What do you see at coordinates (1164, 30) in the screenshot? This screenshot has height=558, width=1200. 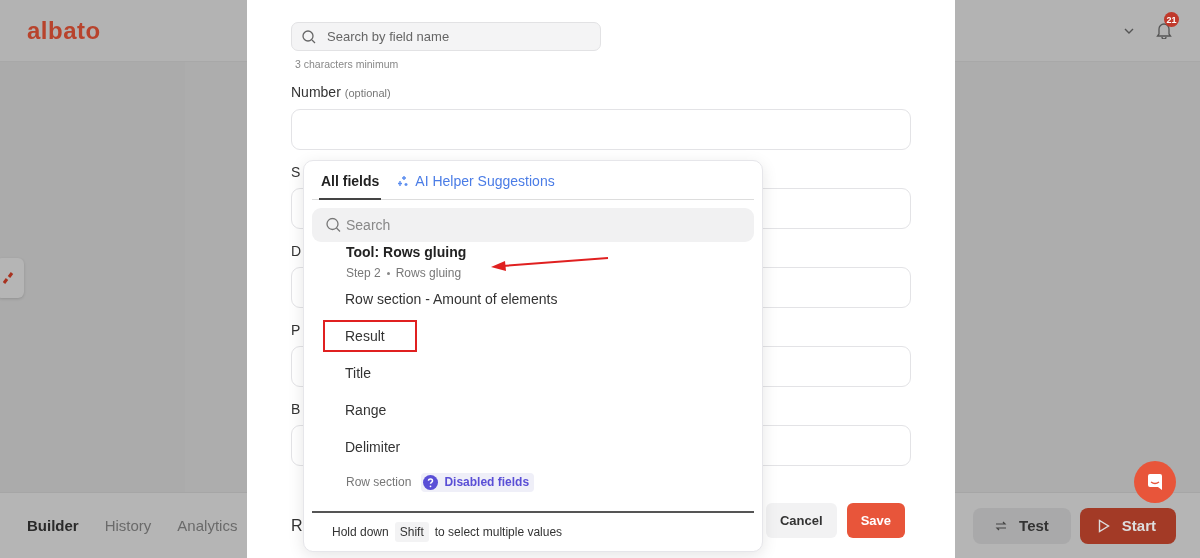 I see `bell-icon` at bounding box center [1164, 30].